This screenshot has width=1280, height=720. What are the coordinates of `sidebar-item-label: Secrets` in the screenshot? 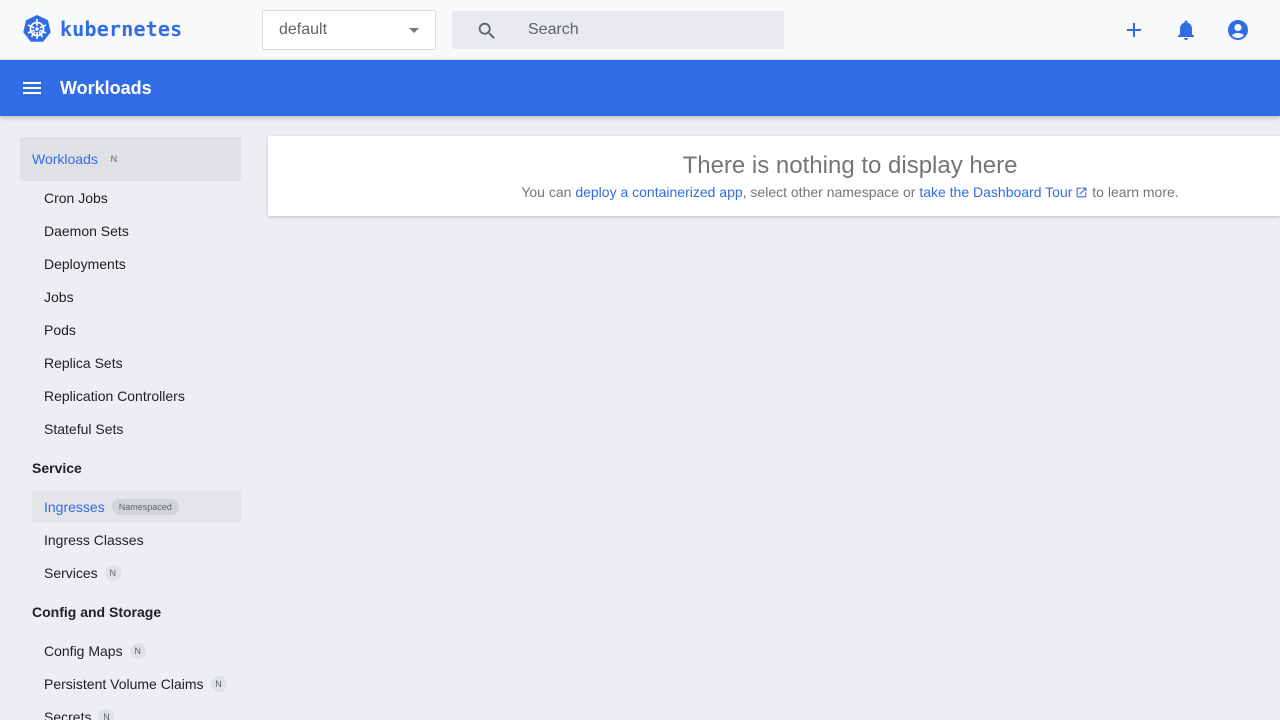 It's located at (68, 714).